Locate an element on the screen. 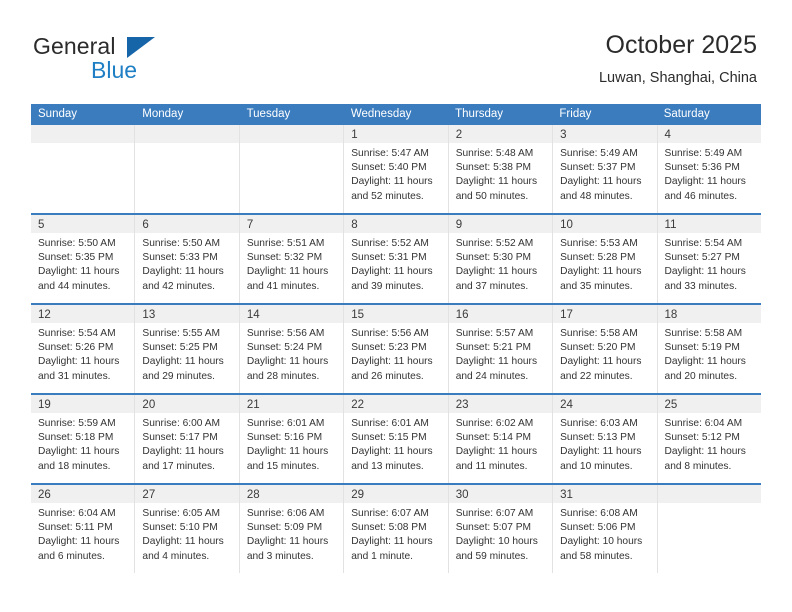  day-number-band: 30 is located at coordinates (500, 494).